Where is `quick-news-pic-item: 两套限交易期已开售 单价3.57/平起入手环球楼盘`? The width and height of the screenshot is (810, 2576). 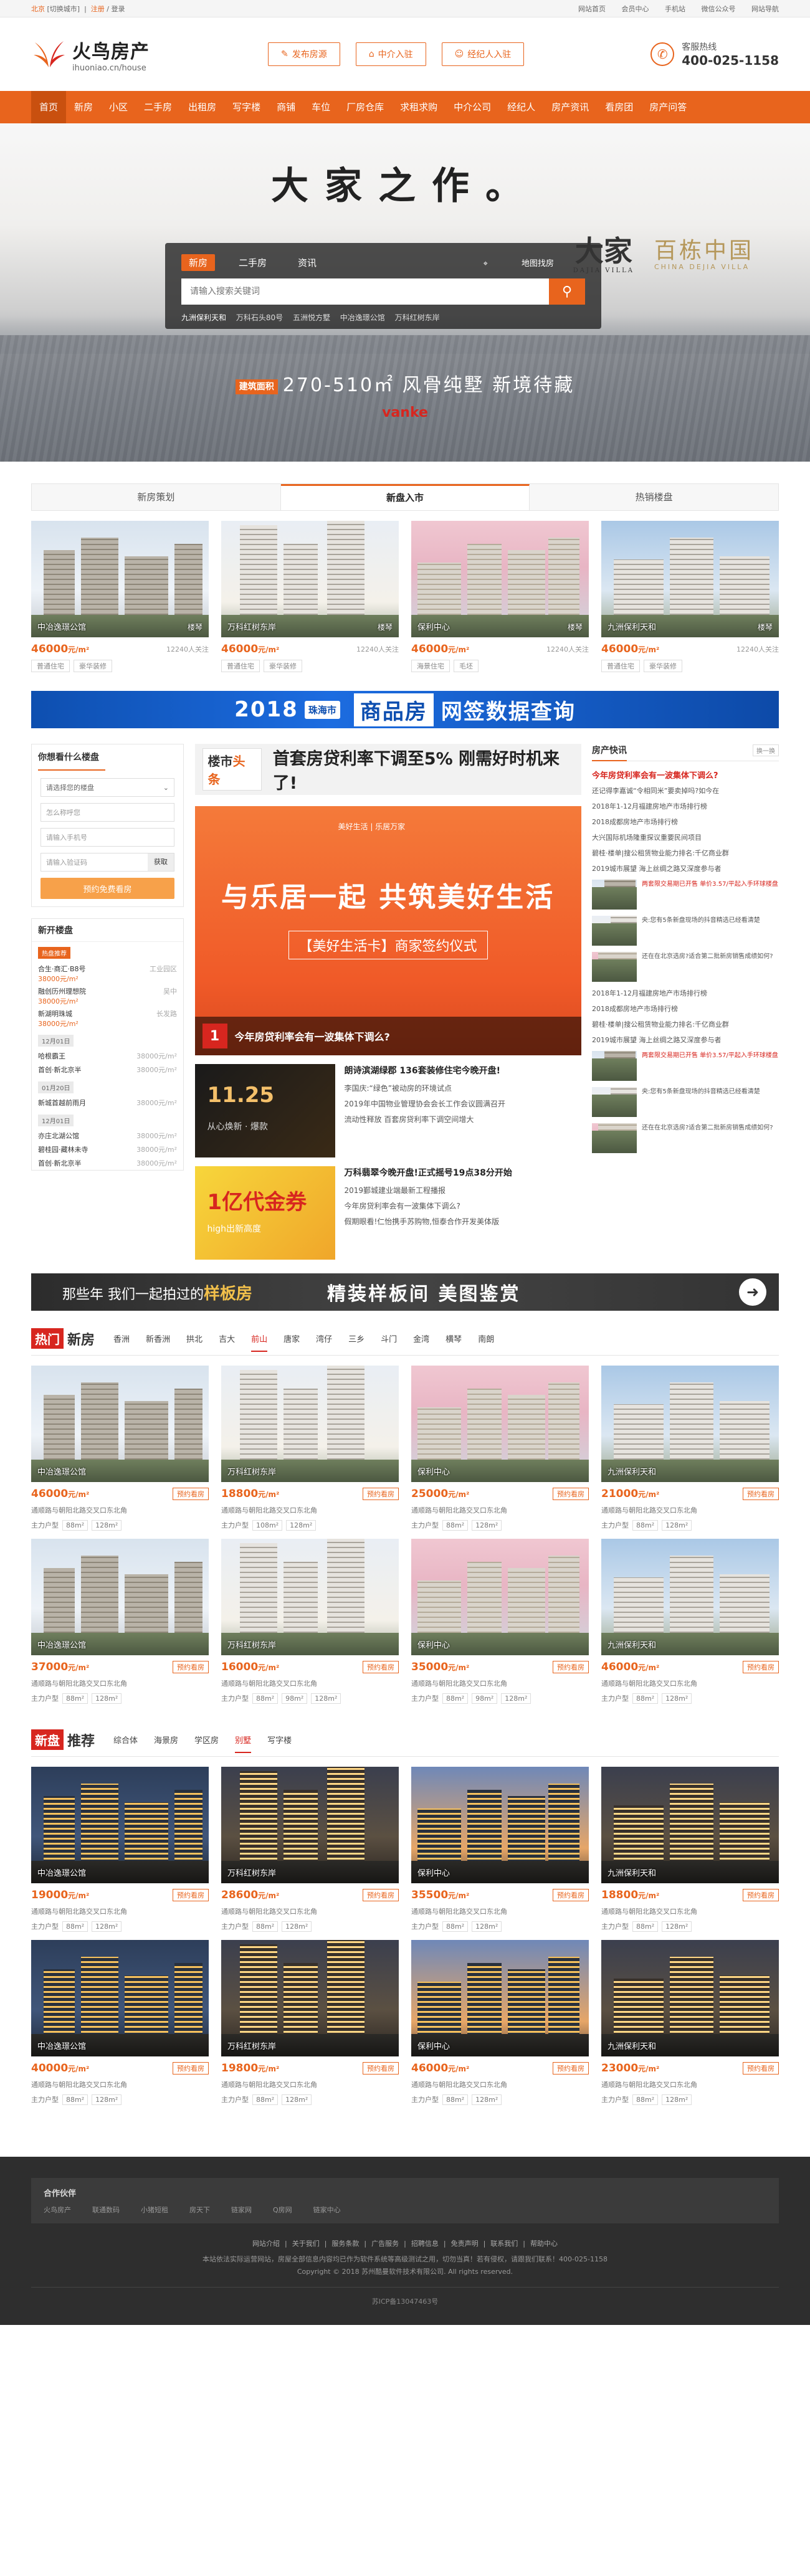
quick-news-pic-item: 两套限交易期已开售 单价3.57/平起入手环球楼盘 is located at coordinates (685, 1066).